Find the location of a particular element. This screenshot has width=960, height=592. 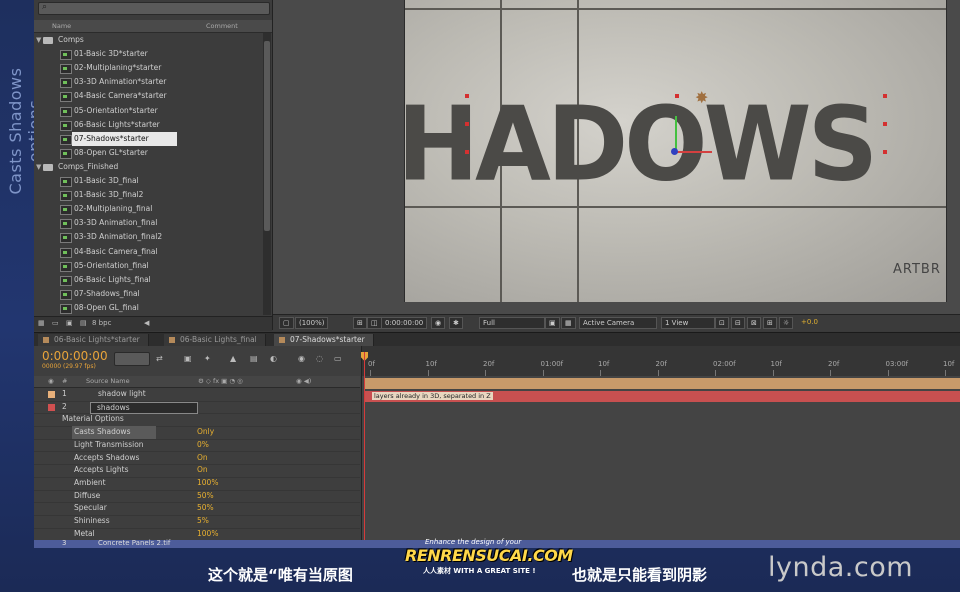

transparency-grid-icon: ▦ is located at coordinates (568, 323).